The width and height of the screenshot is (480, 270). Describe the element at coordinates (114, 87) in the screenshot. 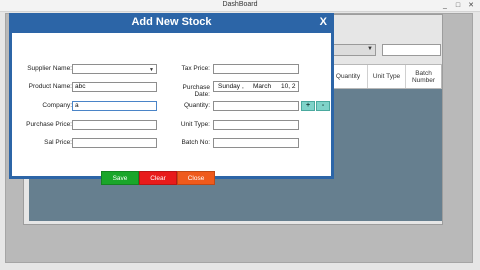

I see `product-name-input: abc` at that location.